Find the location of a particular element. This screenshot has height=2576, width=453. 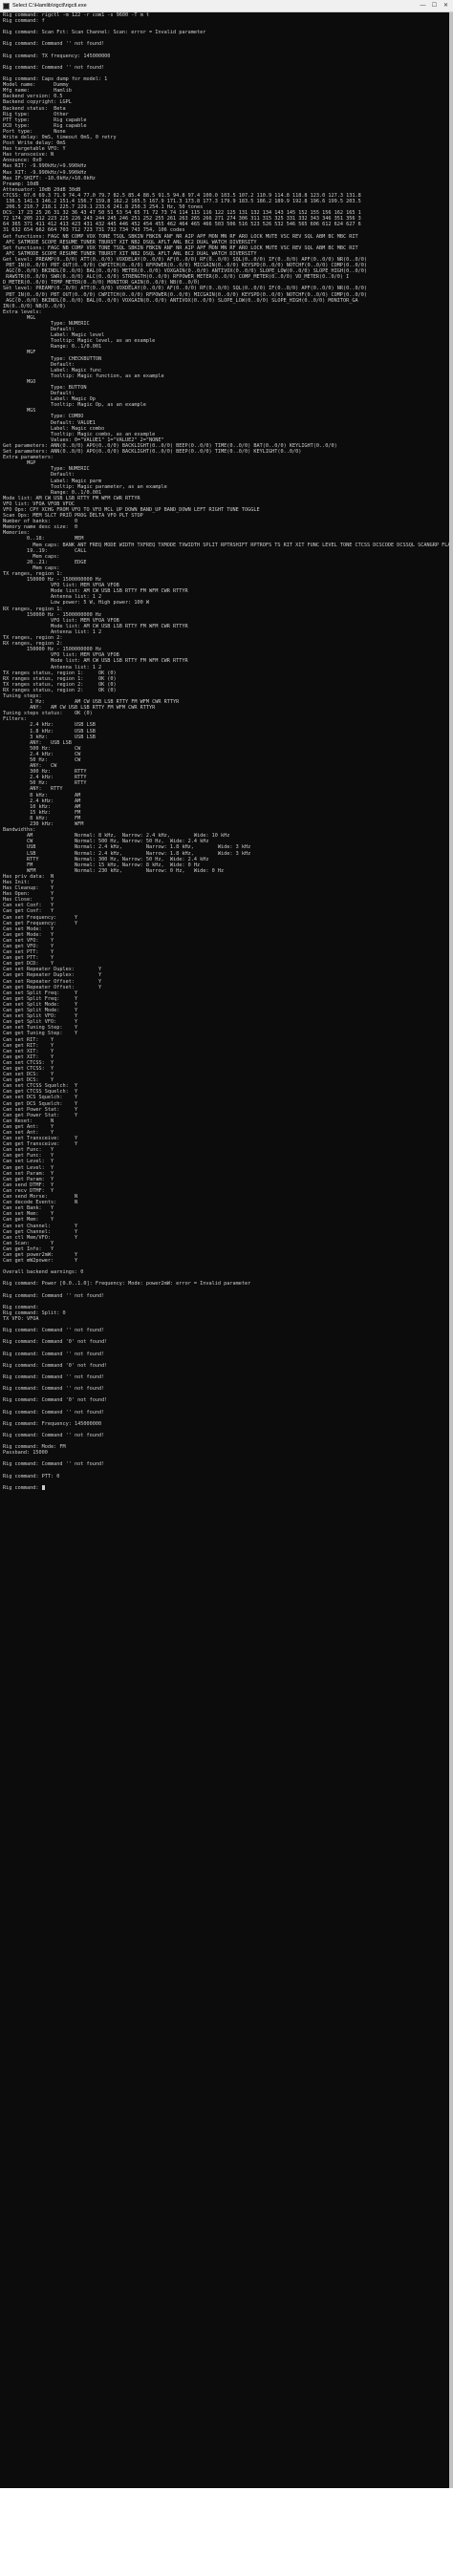

console-line: Tooltip: Magic combo, as an example is located at coordinates (79, 434).